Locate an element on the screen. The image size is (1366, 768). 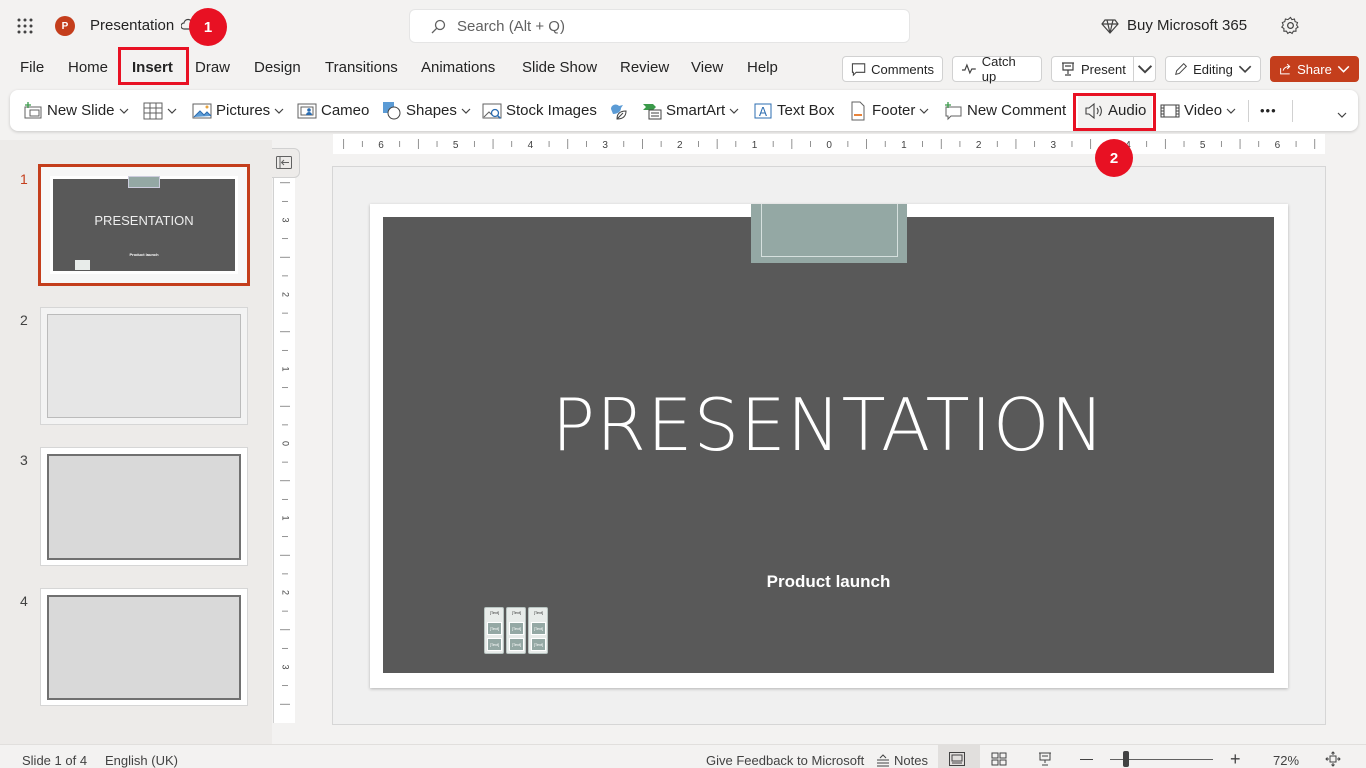
reading-view-icon is located at coordinates (1045, 759).